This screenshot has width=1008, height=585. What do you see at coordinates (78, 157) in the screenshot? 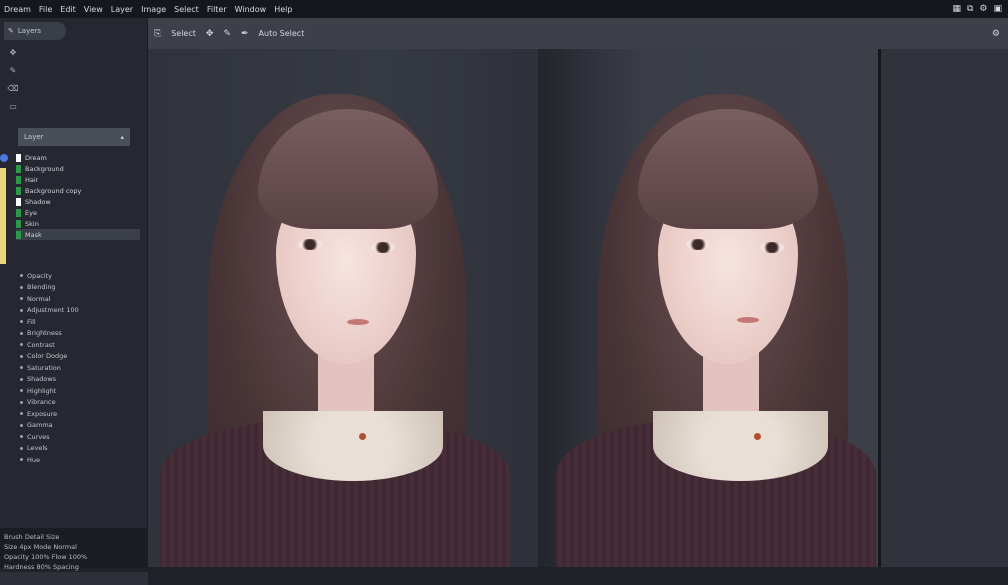
I see `layer-item: Dream` at bounding box center [78, 157].